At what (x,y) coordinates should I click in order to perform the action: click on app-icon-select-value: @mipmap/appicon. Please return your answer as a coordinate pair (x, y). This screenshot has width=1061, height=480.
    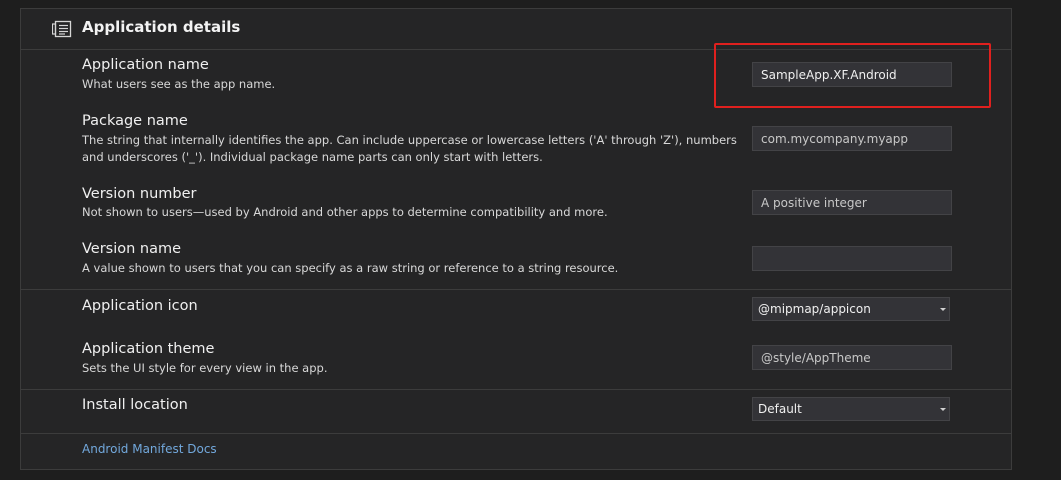
    Looking at the image, I should click on (814, 309).